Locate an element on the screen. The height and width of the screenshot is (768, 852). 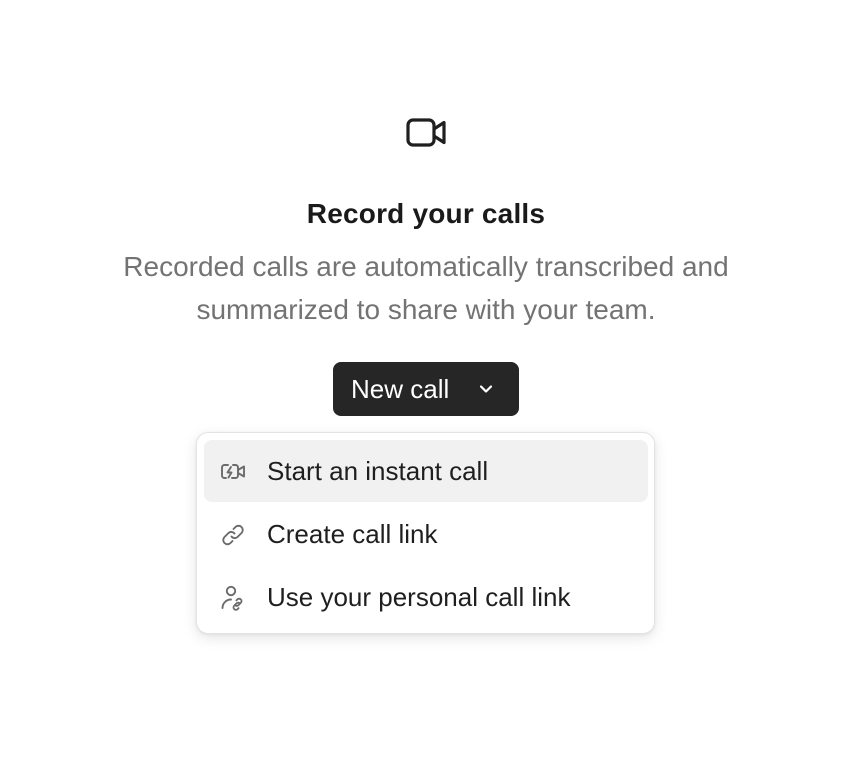
new-call-button-label: New call is located at coordinates (400, 389).